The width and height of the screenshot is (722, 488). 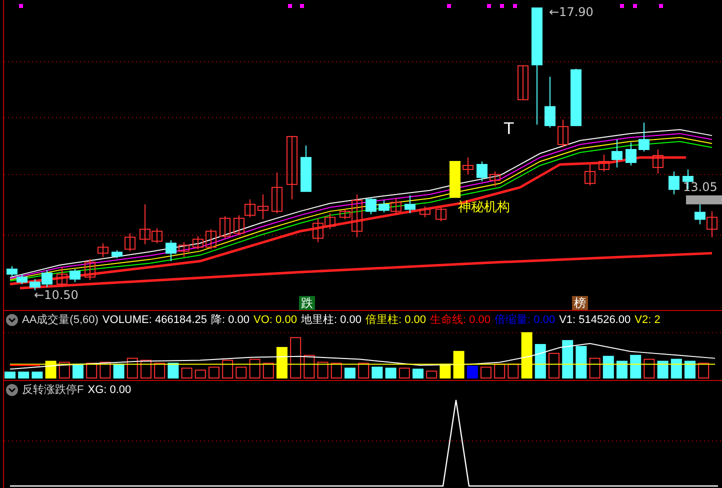 I want to click on indicator-title: 反转涨跌停F, so click(x=53, y=390).